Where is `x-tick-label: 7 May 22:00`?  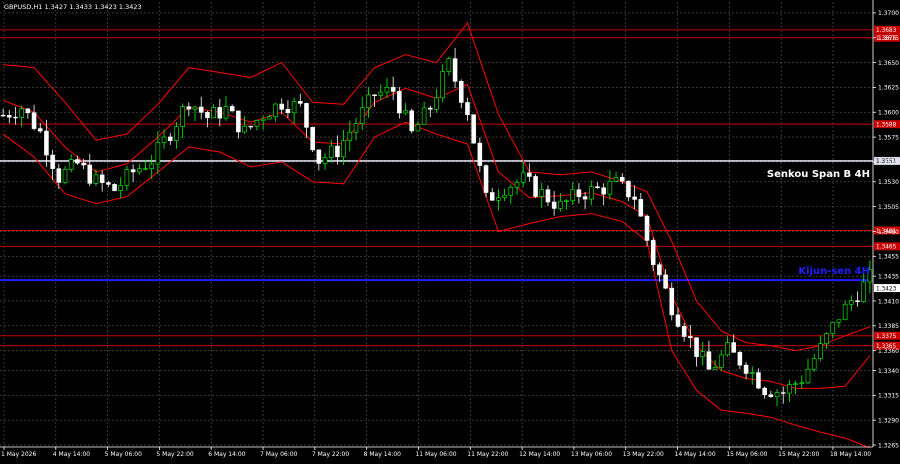 x-tick-label: 7 May 22:00 is located at coordinates (331, 454).